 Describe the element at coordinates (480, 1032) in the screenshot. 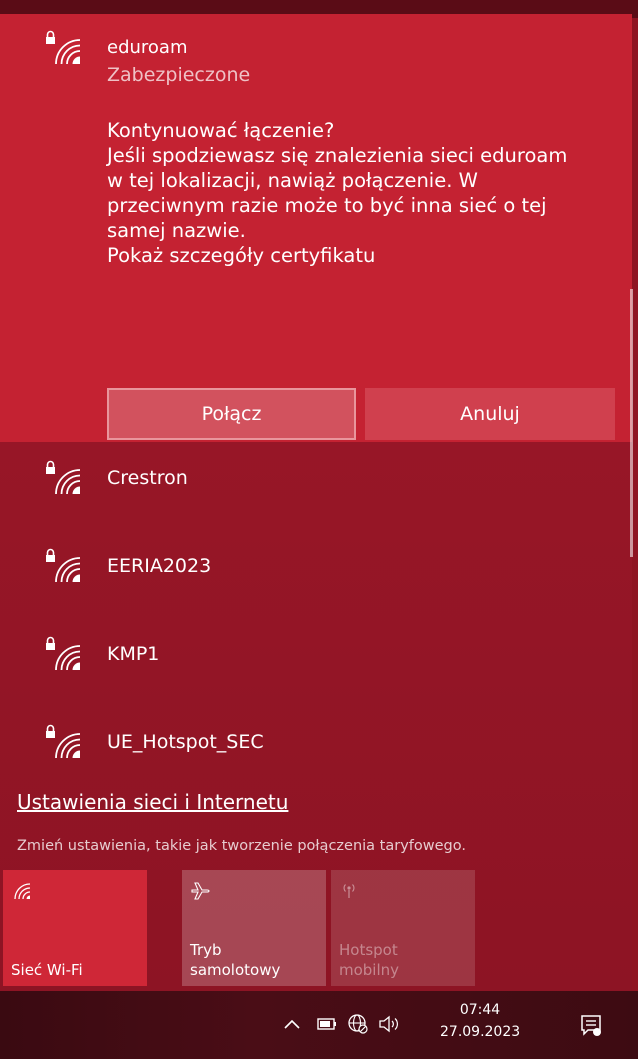

I see `clock-date: 27.09.2023` at that location.